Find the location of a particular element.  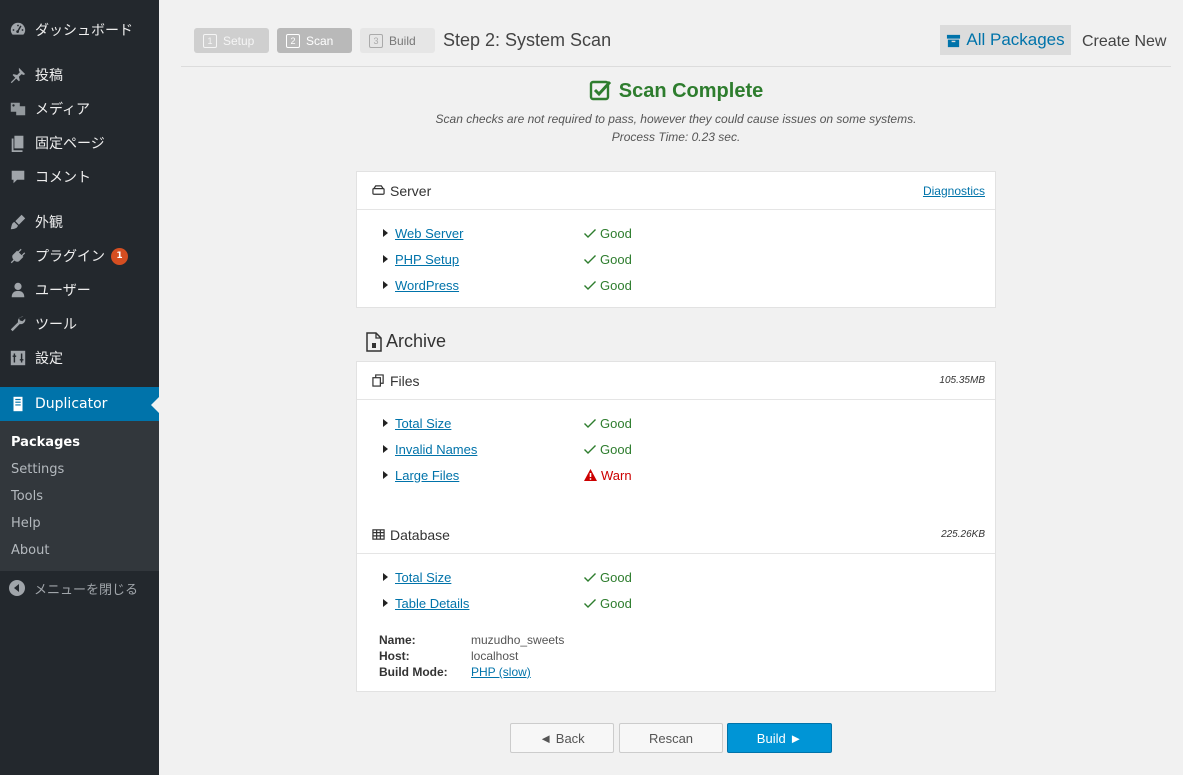

page-title: Step 2: System Scan is located at coordinates (527, 40).